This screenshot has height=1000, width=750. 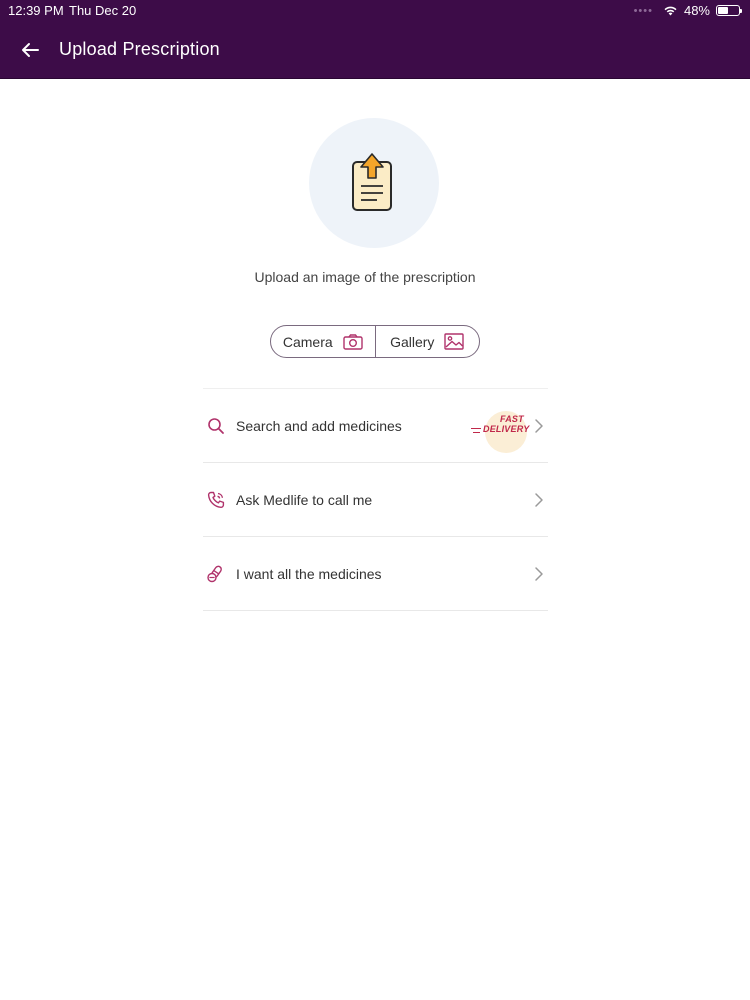 I want to click on prescription-upload-icon, so click(x=372, y=182).